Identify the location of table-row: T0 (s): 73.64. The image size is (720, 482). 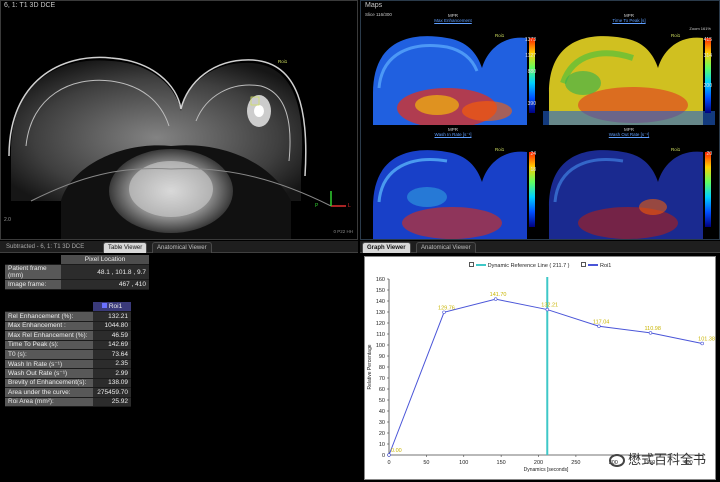
(68, 354).